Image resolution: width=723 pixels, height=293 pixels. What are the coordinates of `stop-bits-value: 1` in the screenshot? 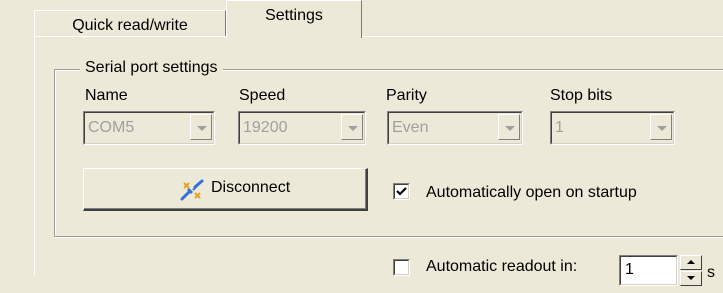 It's located at (559, 127).